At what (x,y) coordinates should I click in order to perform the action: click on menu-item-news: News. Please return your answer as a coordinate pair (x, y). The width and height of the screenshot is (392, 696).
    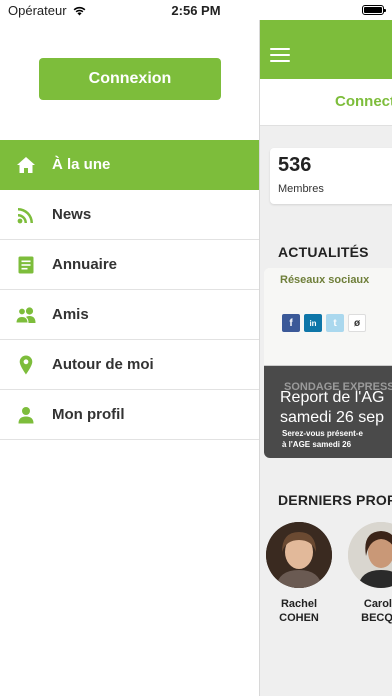
    Looking at the image, I should click on (129, 215).